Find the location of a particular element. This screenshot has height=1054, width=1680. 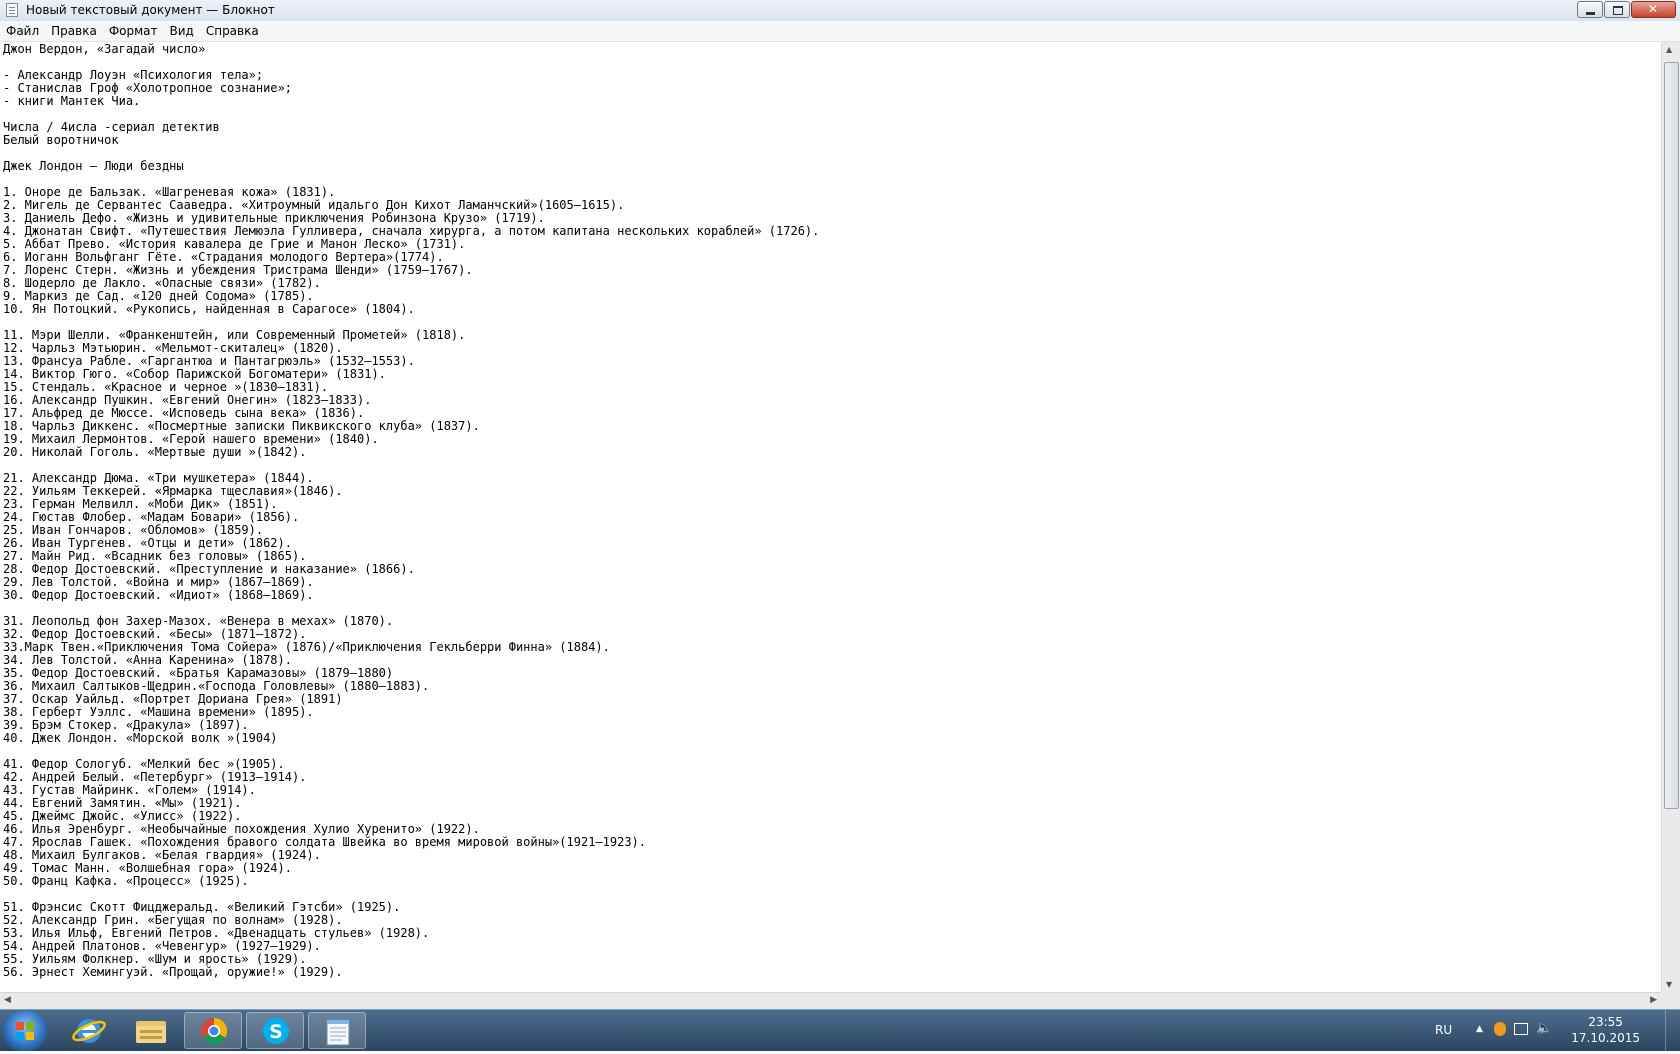

clock-time: 23:55 is located at coordinates (1605, 1022).